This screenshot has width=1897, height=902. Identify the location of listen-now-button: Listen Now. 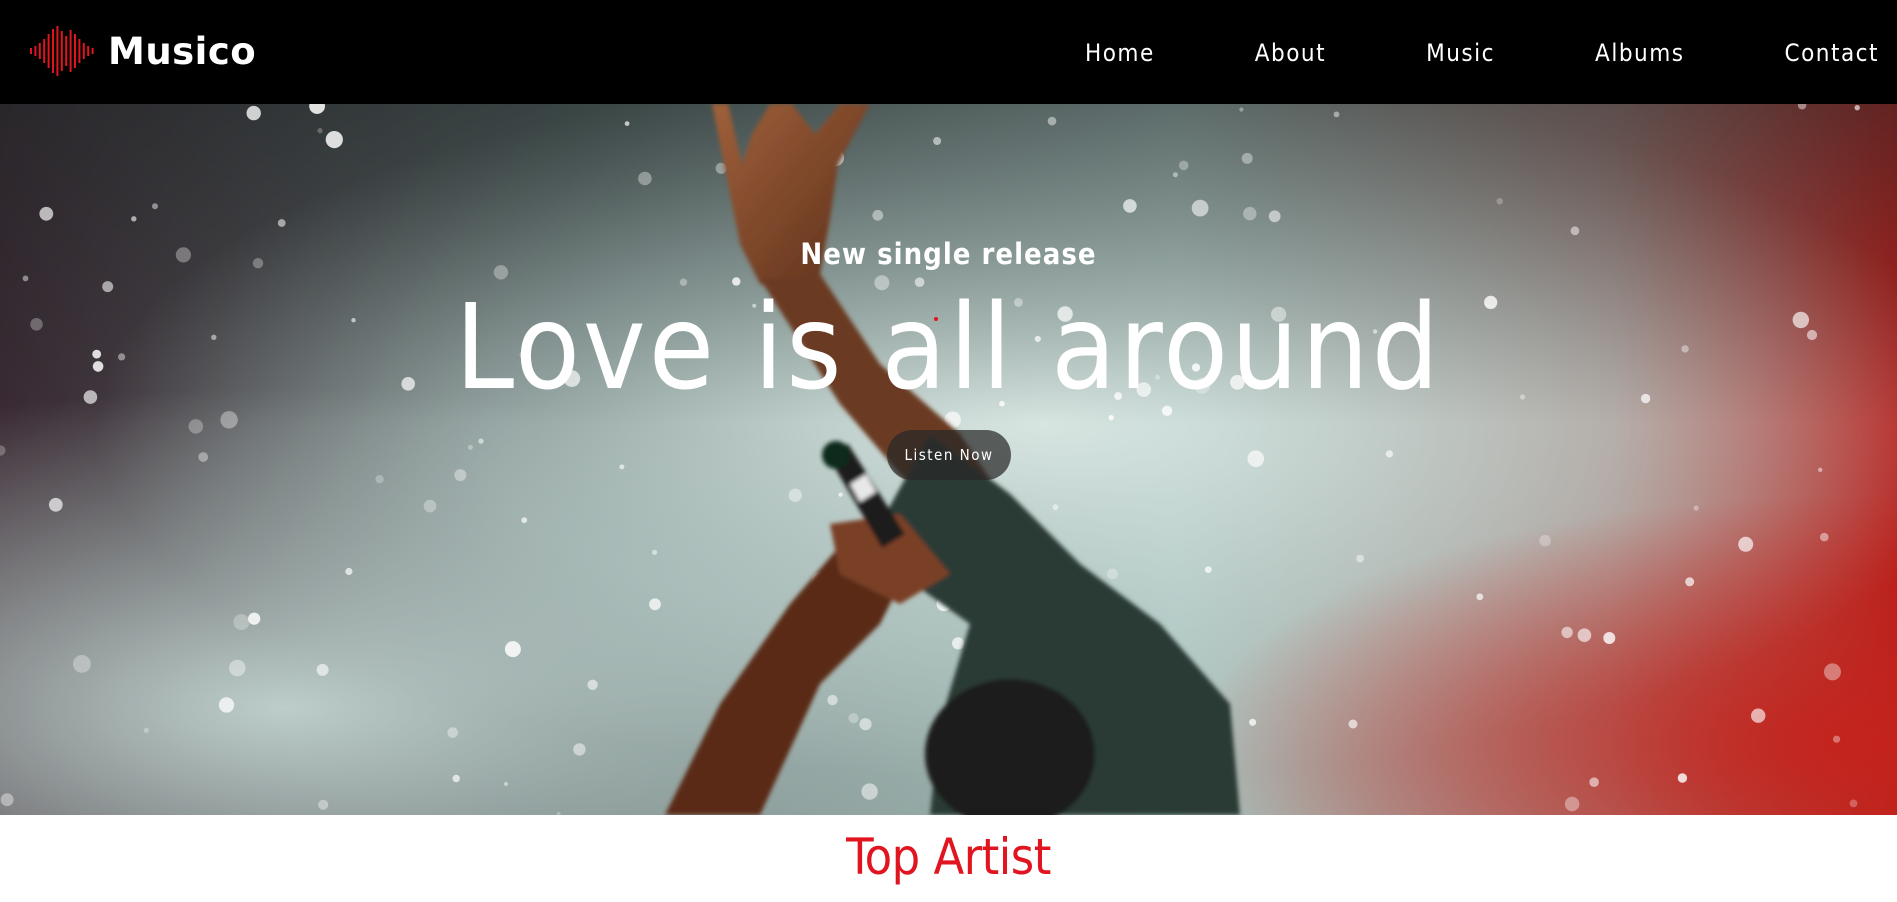
(949, 455).